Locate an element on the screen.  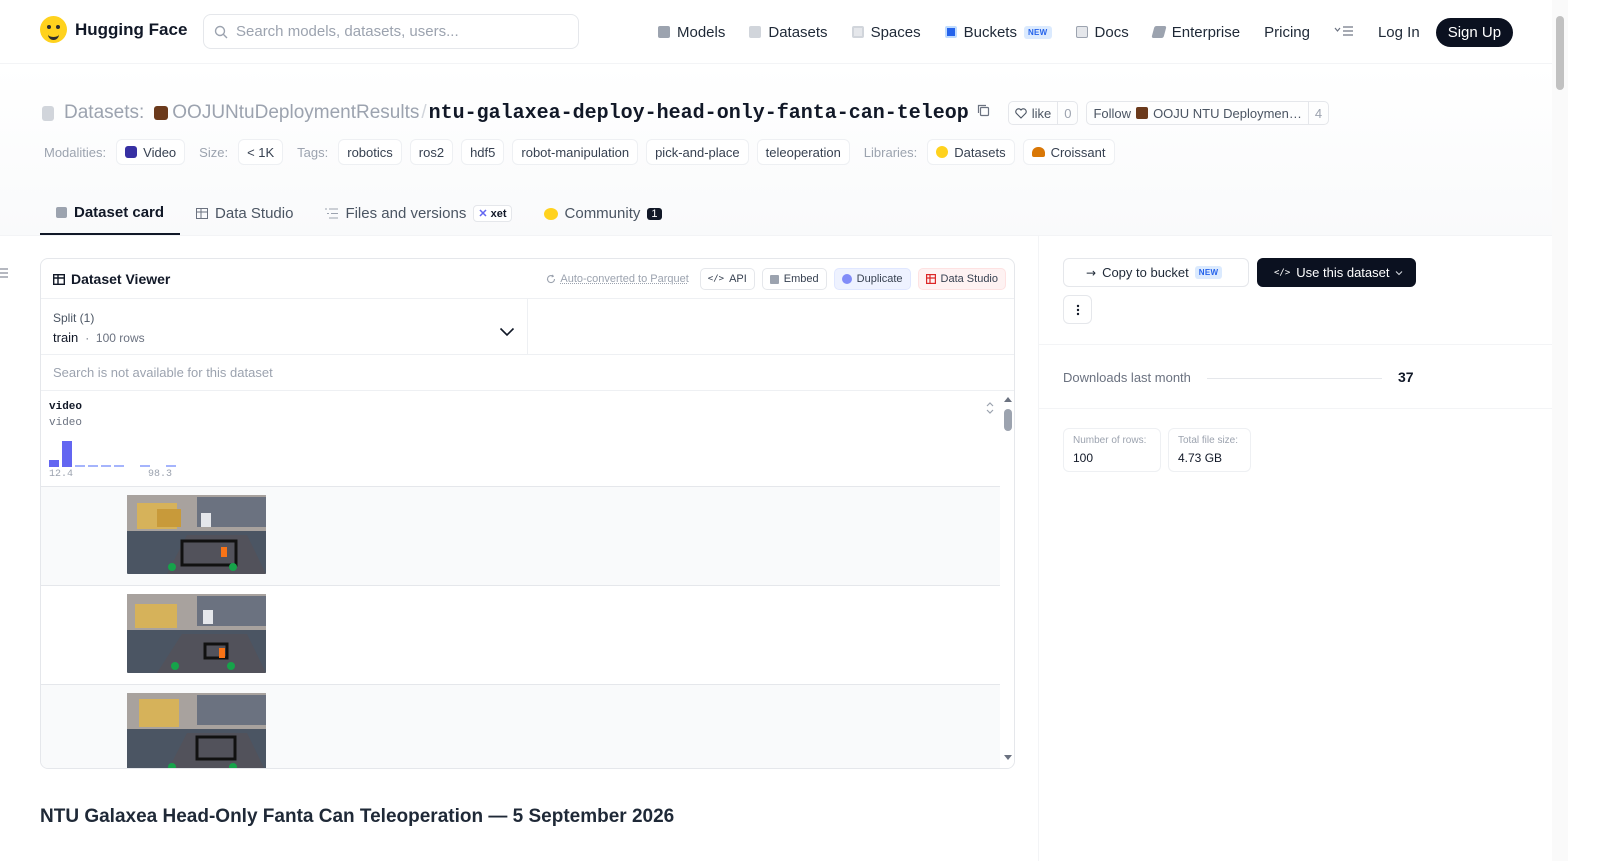
copy-to-bucket-button: → Copy to bucket NEW is located at coordinates (1156, 272).